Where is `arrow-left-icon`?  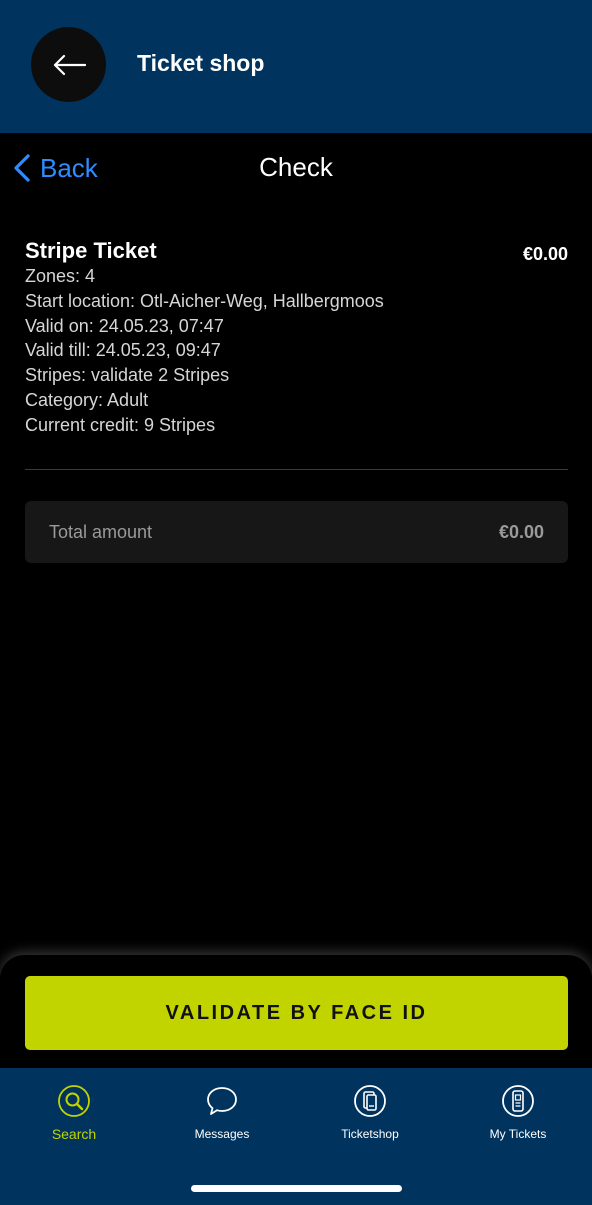 arrow-left-icon is located at coordinates (69, 64).